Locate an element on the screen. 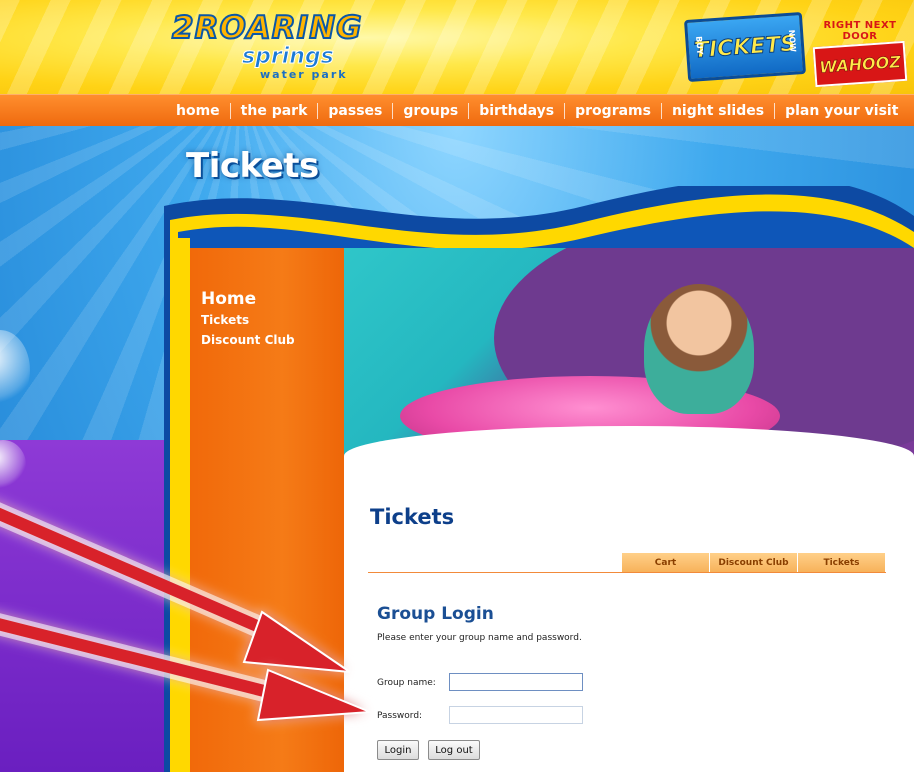 The image size is (914, 772). password-input is located at coordinates (516, 715).